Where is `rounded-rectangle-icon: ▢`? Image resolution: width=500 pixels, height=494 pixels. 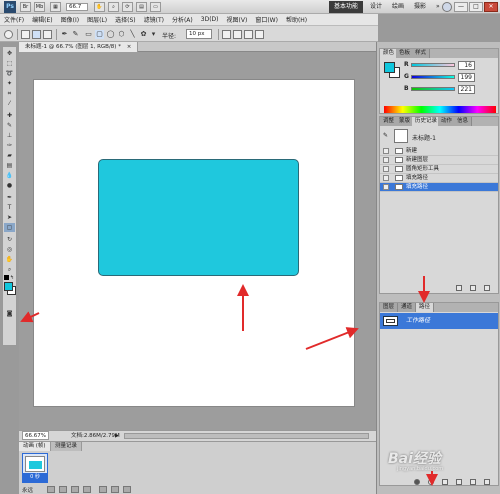
rounded-rectangle-icon: ▢ is located at coordinates (99, 34).